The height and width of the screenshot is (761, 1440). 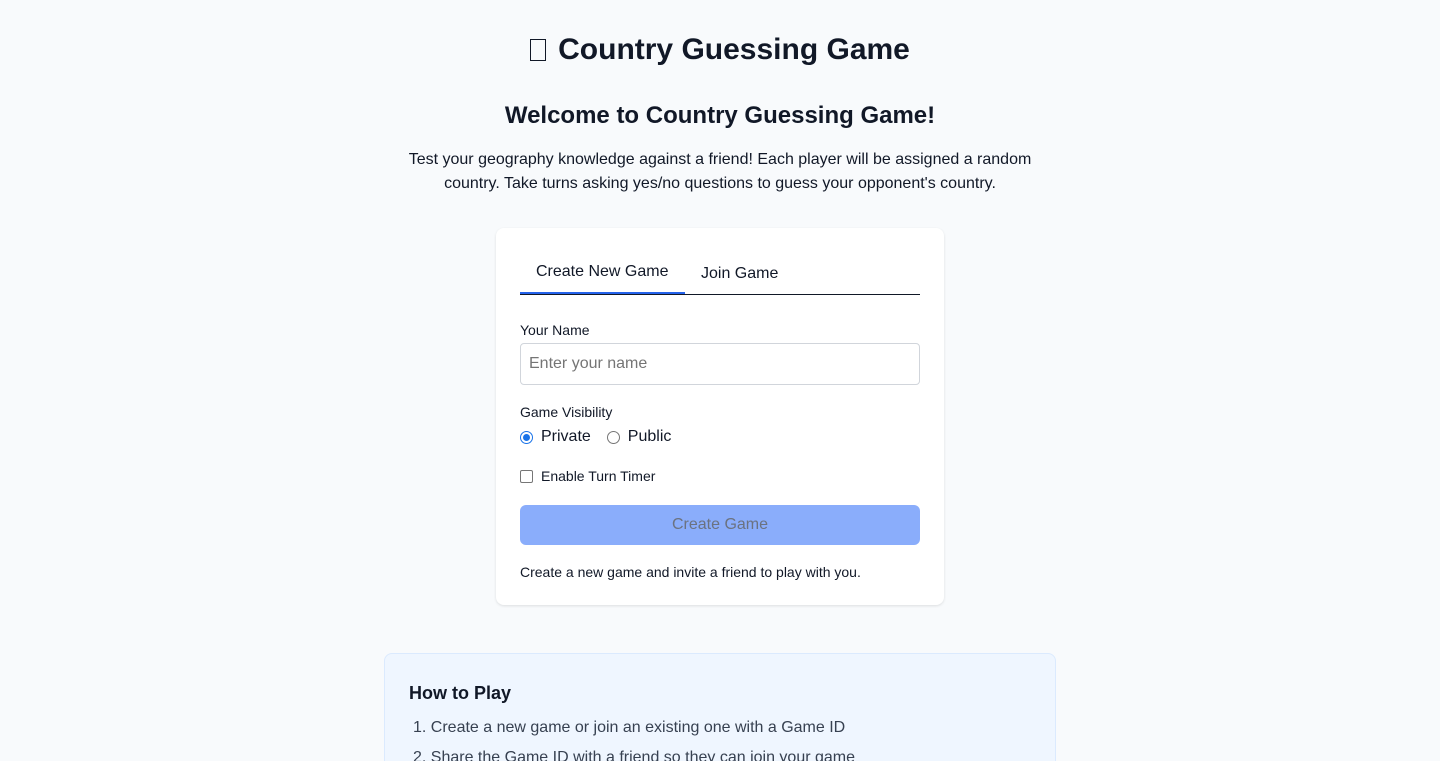 I want to click on private-label: Private, so click(x=566, y=437).